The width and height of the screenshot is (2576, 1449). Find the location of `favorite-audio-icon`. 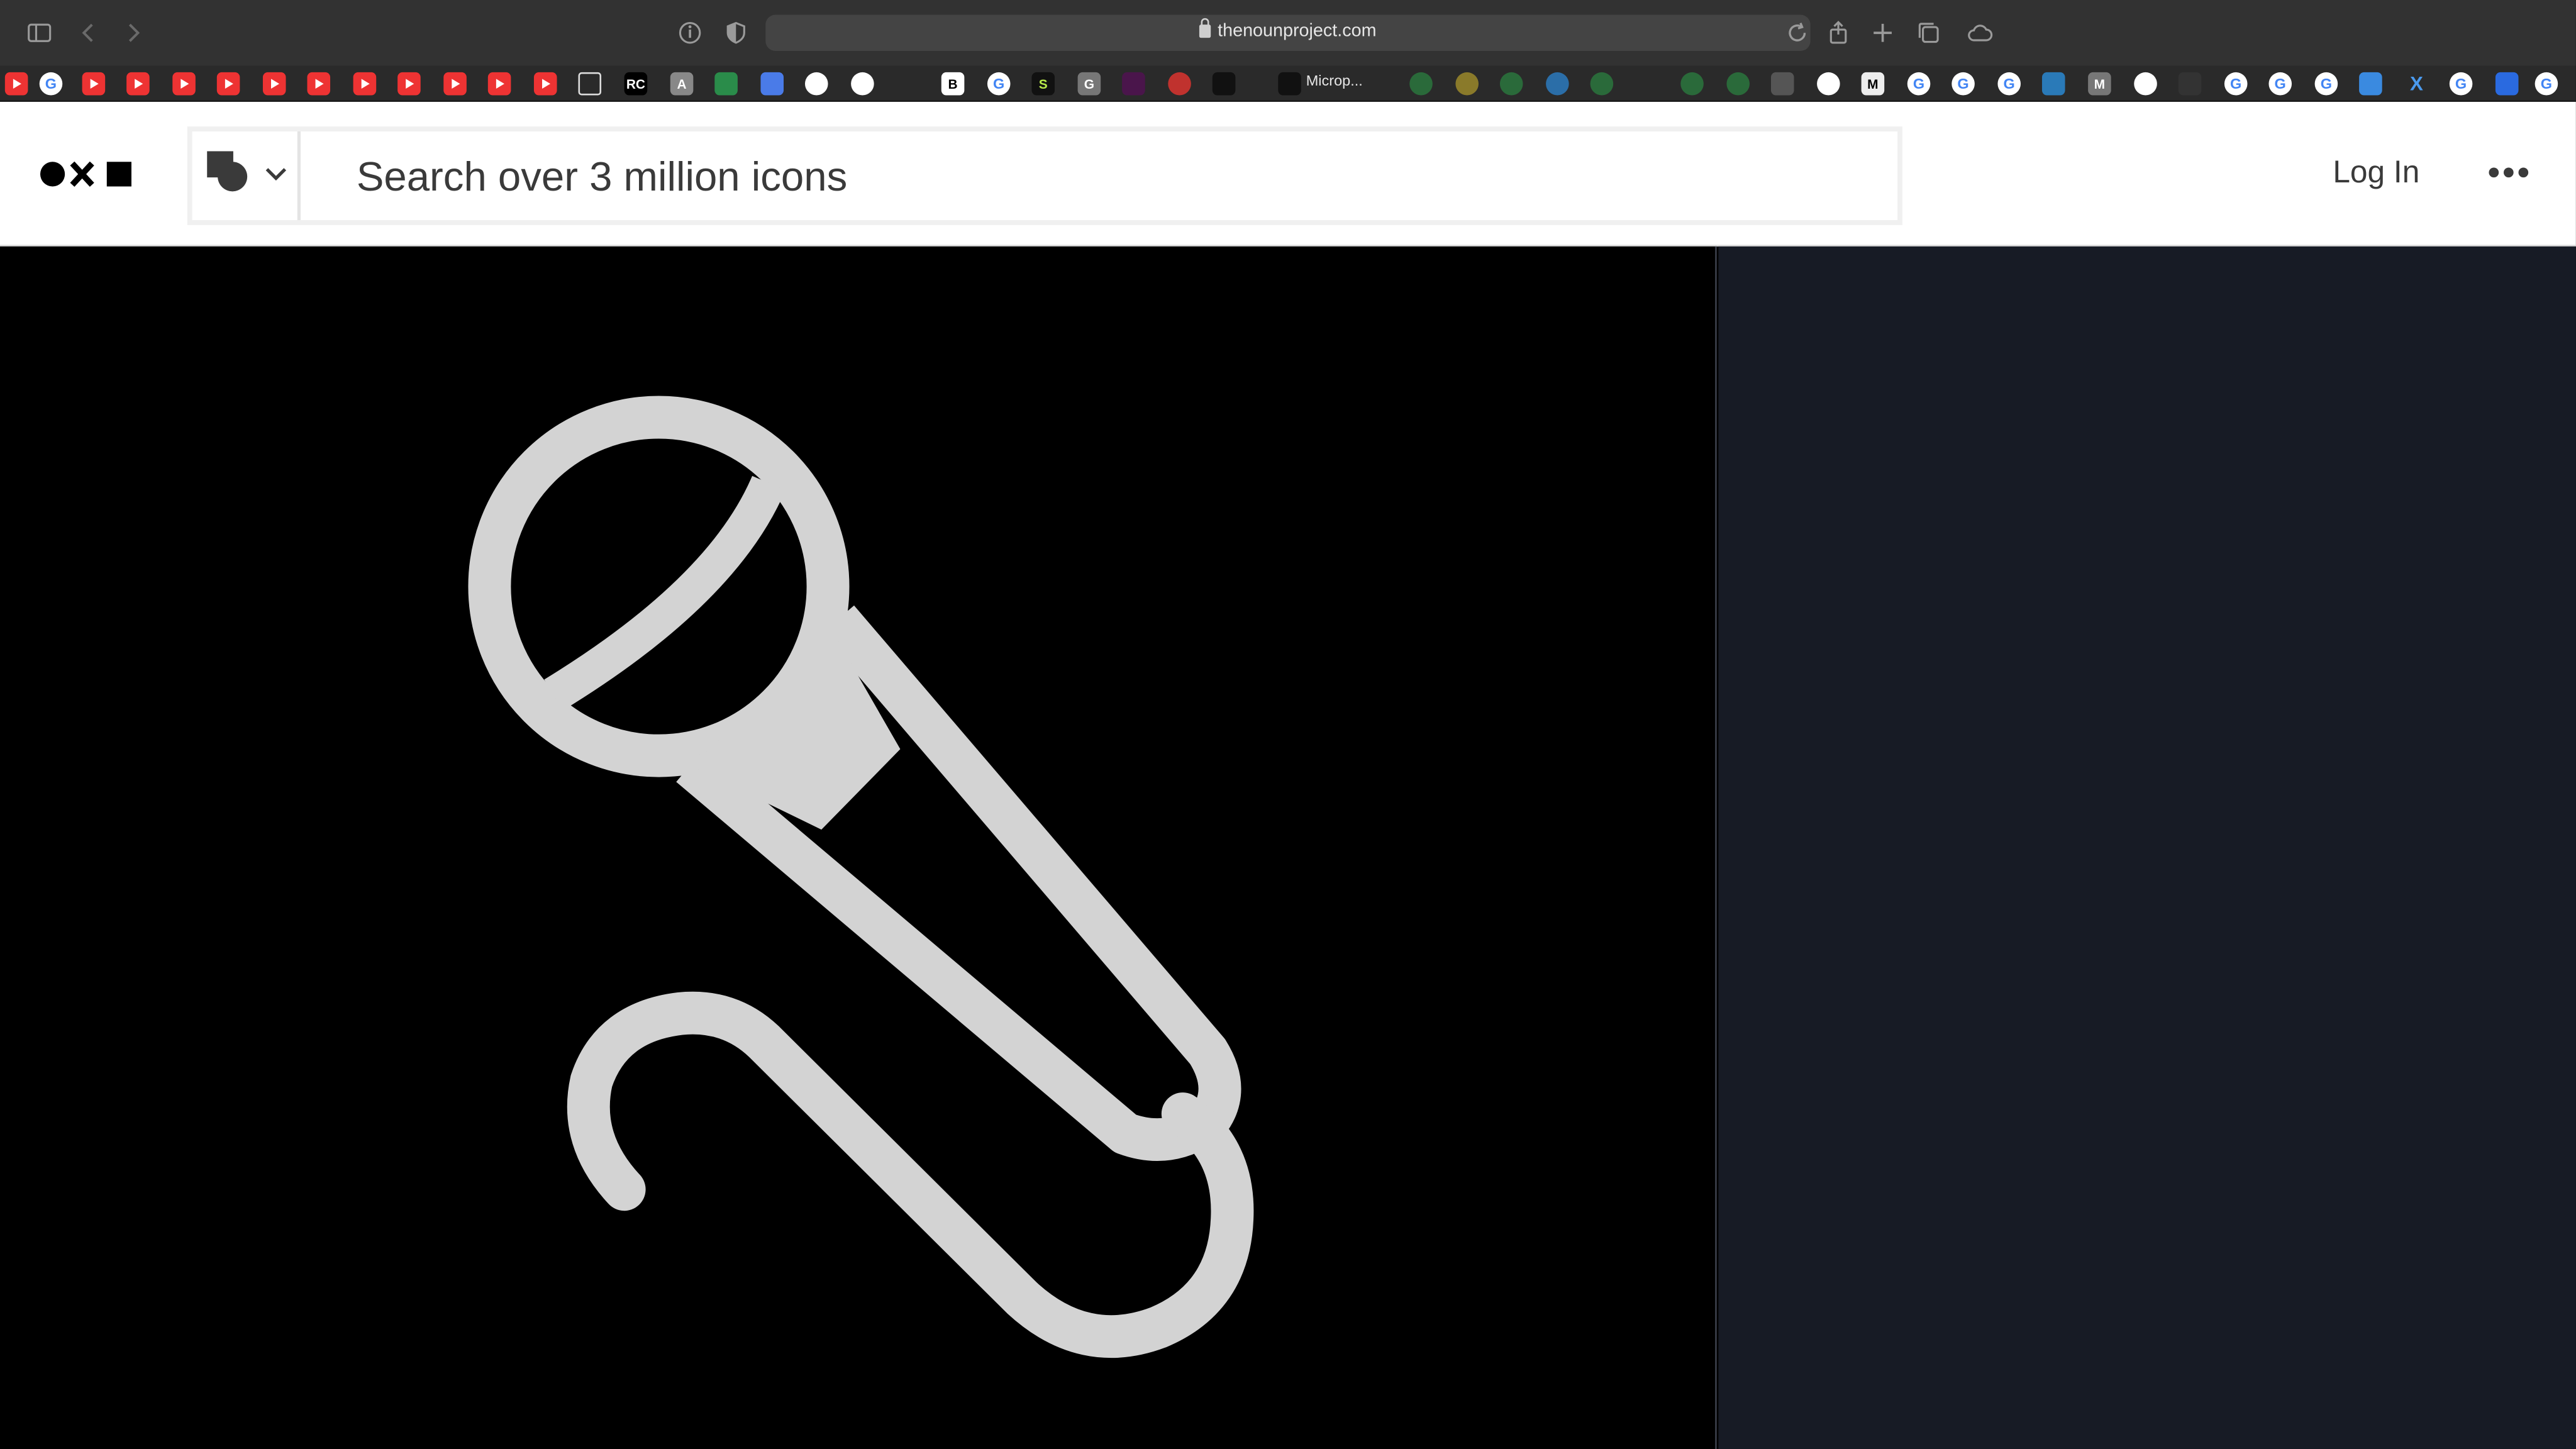

favorite-audio-icon is located at coordinates (2190, 84).